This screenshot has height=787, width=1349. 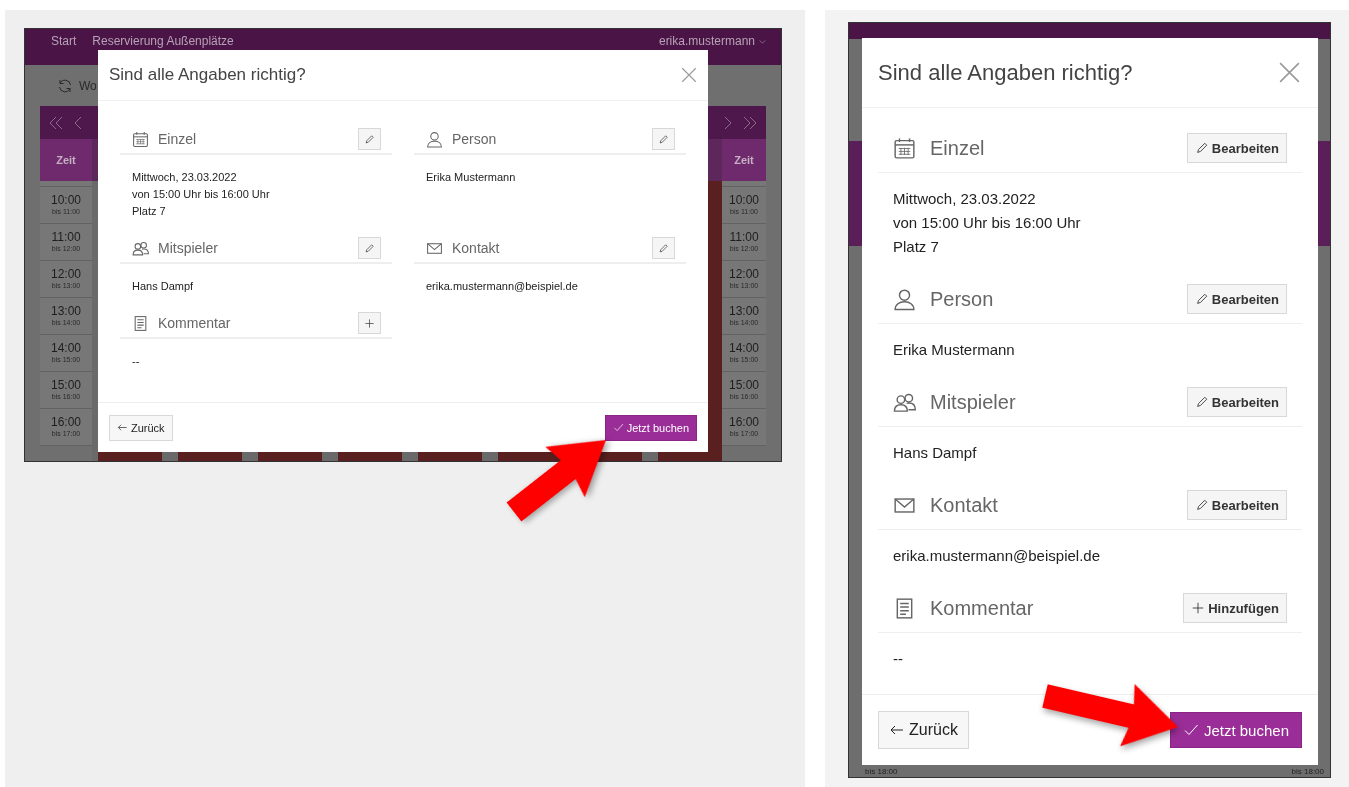 What do you see at coordinates (712, 41) in the screenshot?
I see `user-menu: erika.mustermann` at bounding box center [712, 41].